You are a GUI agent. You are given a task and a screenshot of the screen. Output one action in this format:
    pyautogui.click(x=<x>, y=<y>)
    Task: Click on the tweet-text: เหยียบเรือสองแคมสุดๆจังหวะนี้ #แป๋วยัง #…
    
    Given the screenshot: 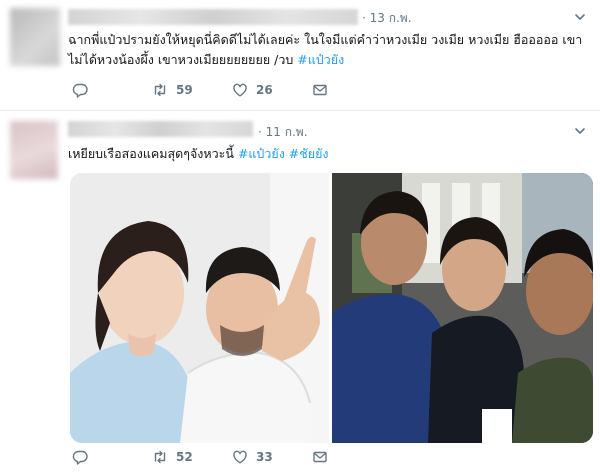 What is the action you would take?
    pyautogui.click(x=328, y=154)
    